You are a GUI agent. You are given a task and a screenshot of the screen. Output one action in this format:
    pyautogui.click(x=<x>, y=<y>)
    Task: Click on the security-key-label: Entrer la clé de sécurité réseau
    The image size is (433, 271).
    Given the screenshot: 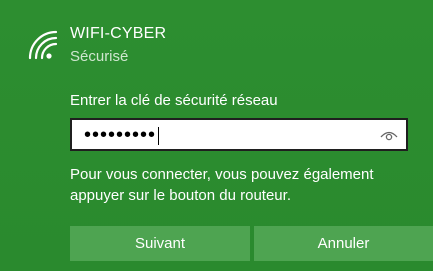 What is the action you would take?
    pyautogui.click(x=174, y=100)
    